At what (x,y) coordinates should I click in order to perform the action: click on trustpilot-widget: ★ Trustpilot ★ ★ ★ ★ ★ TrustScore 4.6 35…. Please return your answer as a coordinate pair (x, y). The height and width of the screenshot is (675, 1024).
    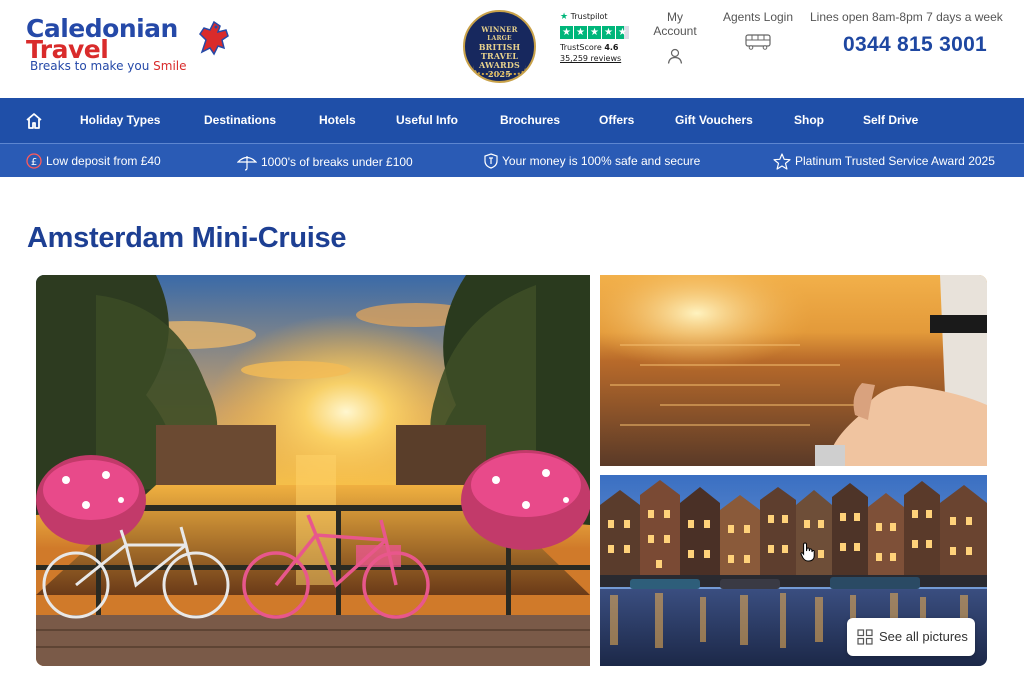
    Looking at the image, I should click on (596, 38).